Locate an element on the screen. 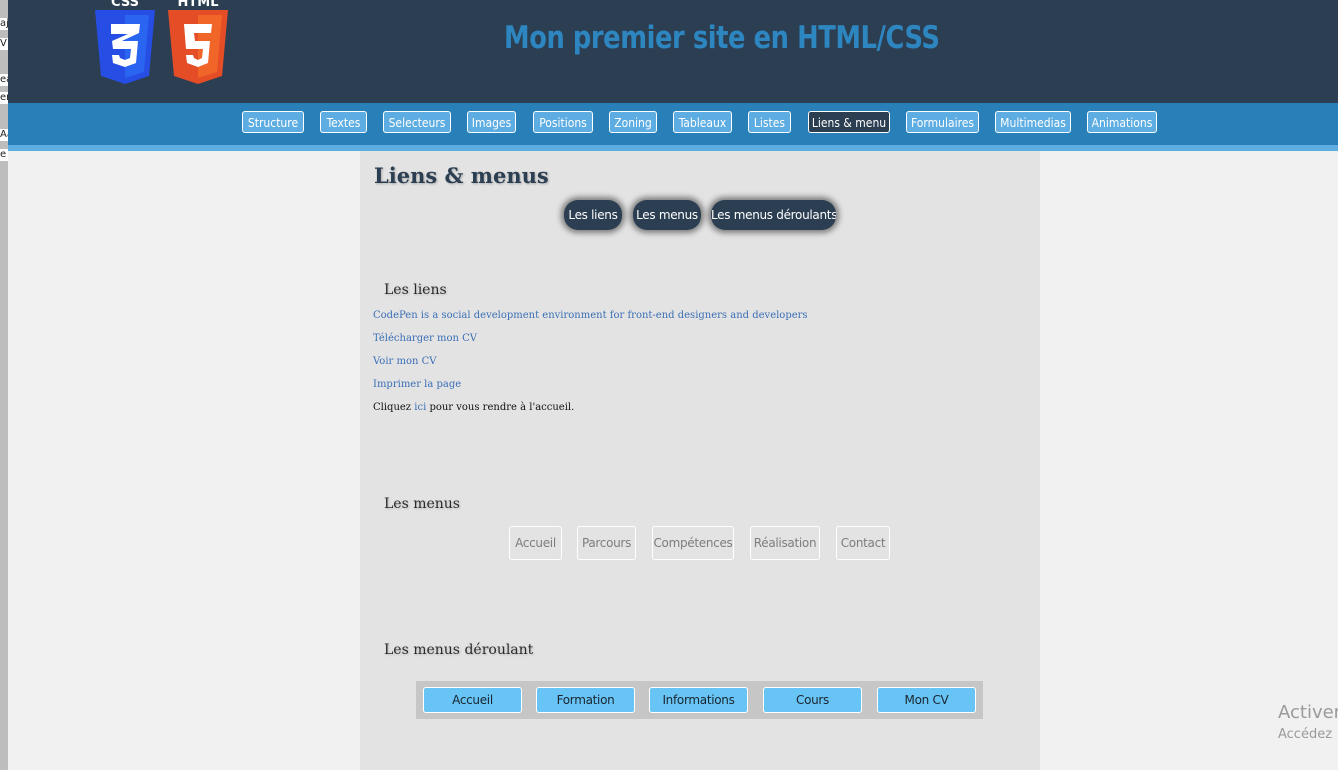 The width and height of the screenshot is (1338, 770). menu-item-parcours: Parcours is located at coordinates (606, 543).